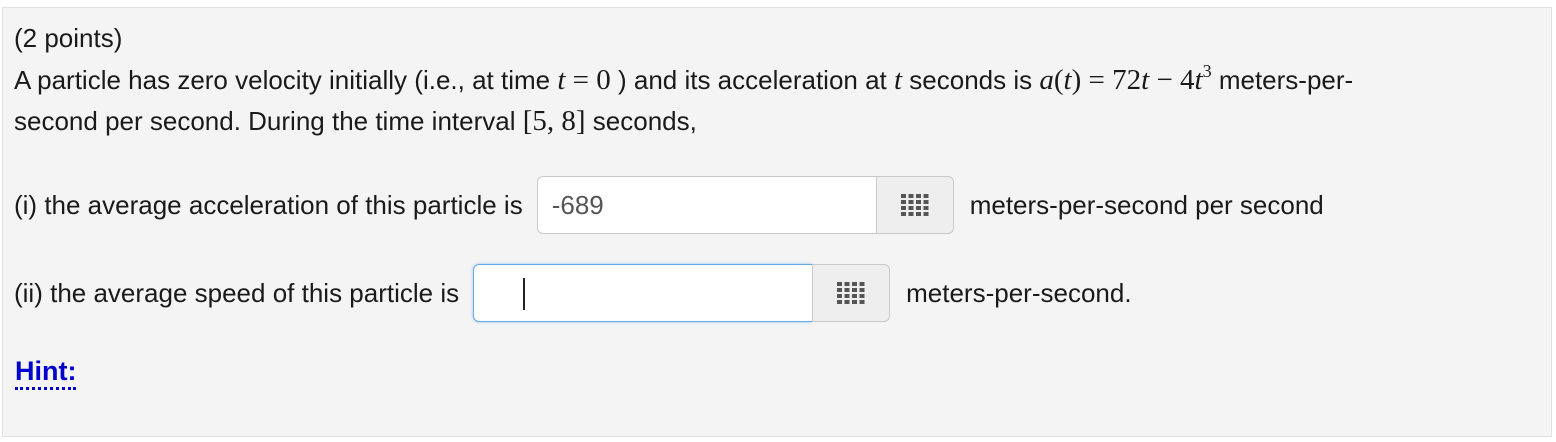 The image size is (1556, 442). Describe the element at coordinates (1146, 204) in the screenshot. I see `question-1-units: meters-per-second per second` at that location.